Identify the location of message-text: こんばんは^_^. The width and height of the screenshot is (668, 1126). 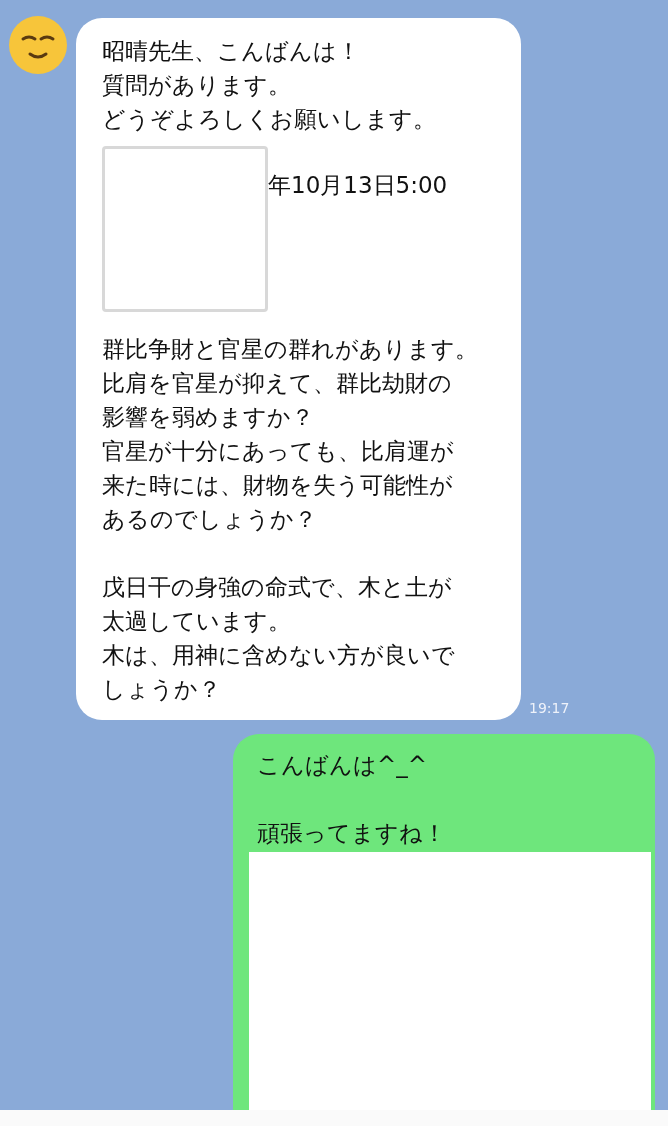
(343, 765).